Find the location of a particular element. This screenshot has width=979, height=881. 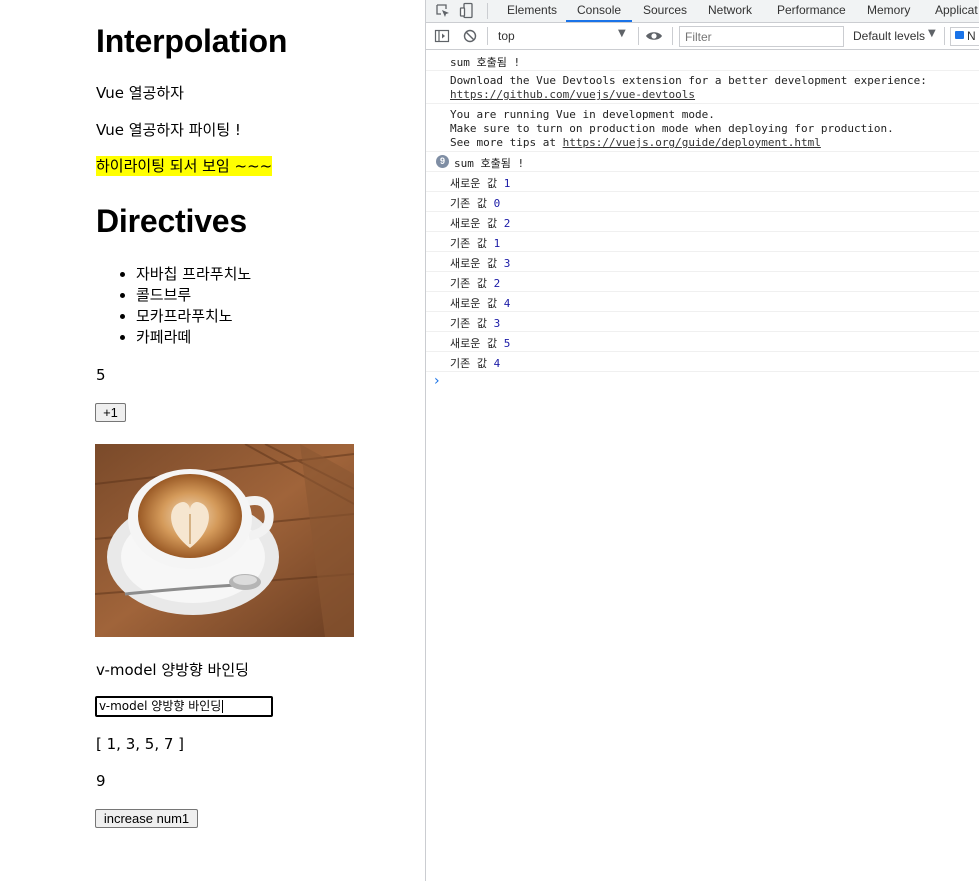

interpolation-heading: Interpolation is located at coordinates (192, 41).